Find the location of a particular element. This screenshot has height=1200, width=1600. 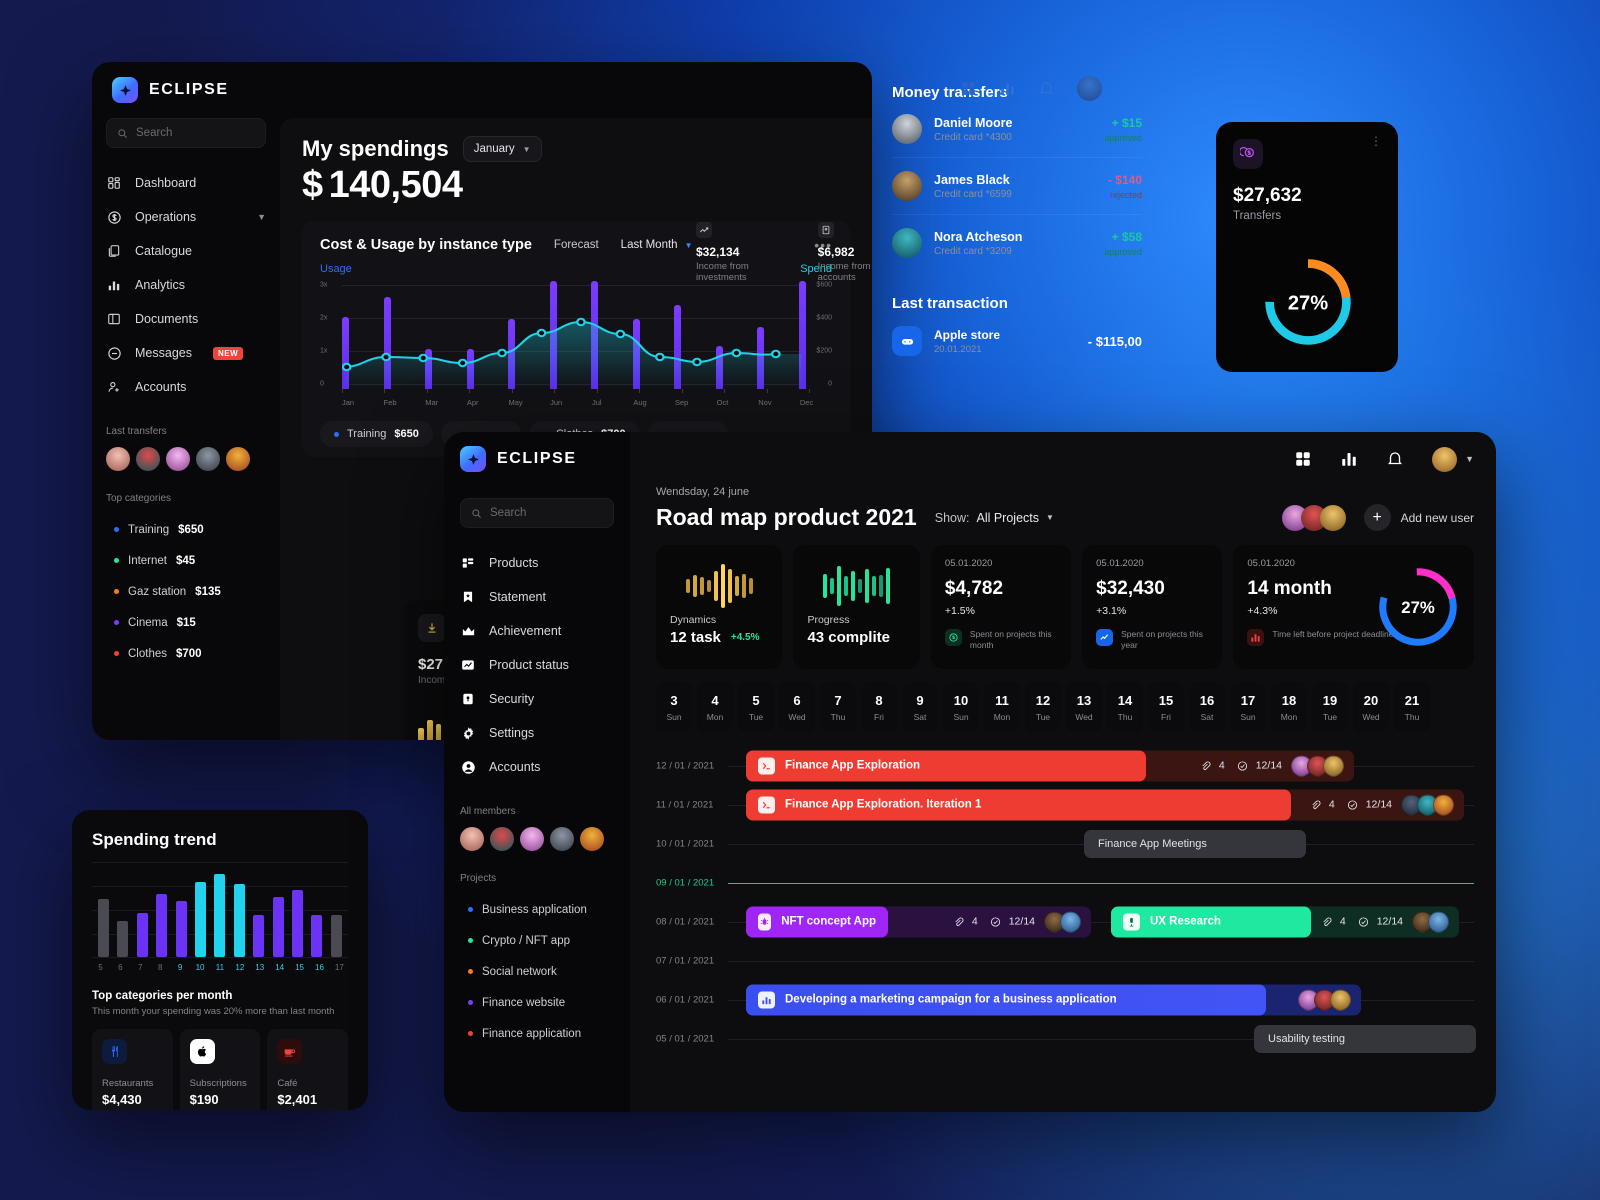

list-item: Internet $45 is located at coordinates (186, 560).